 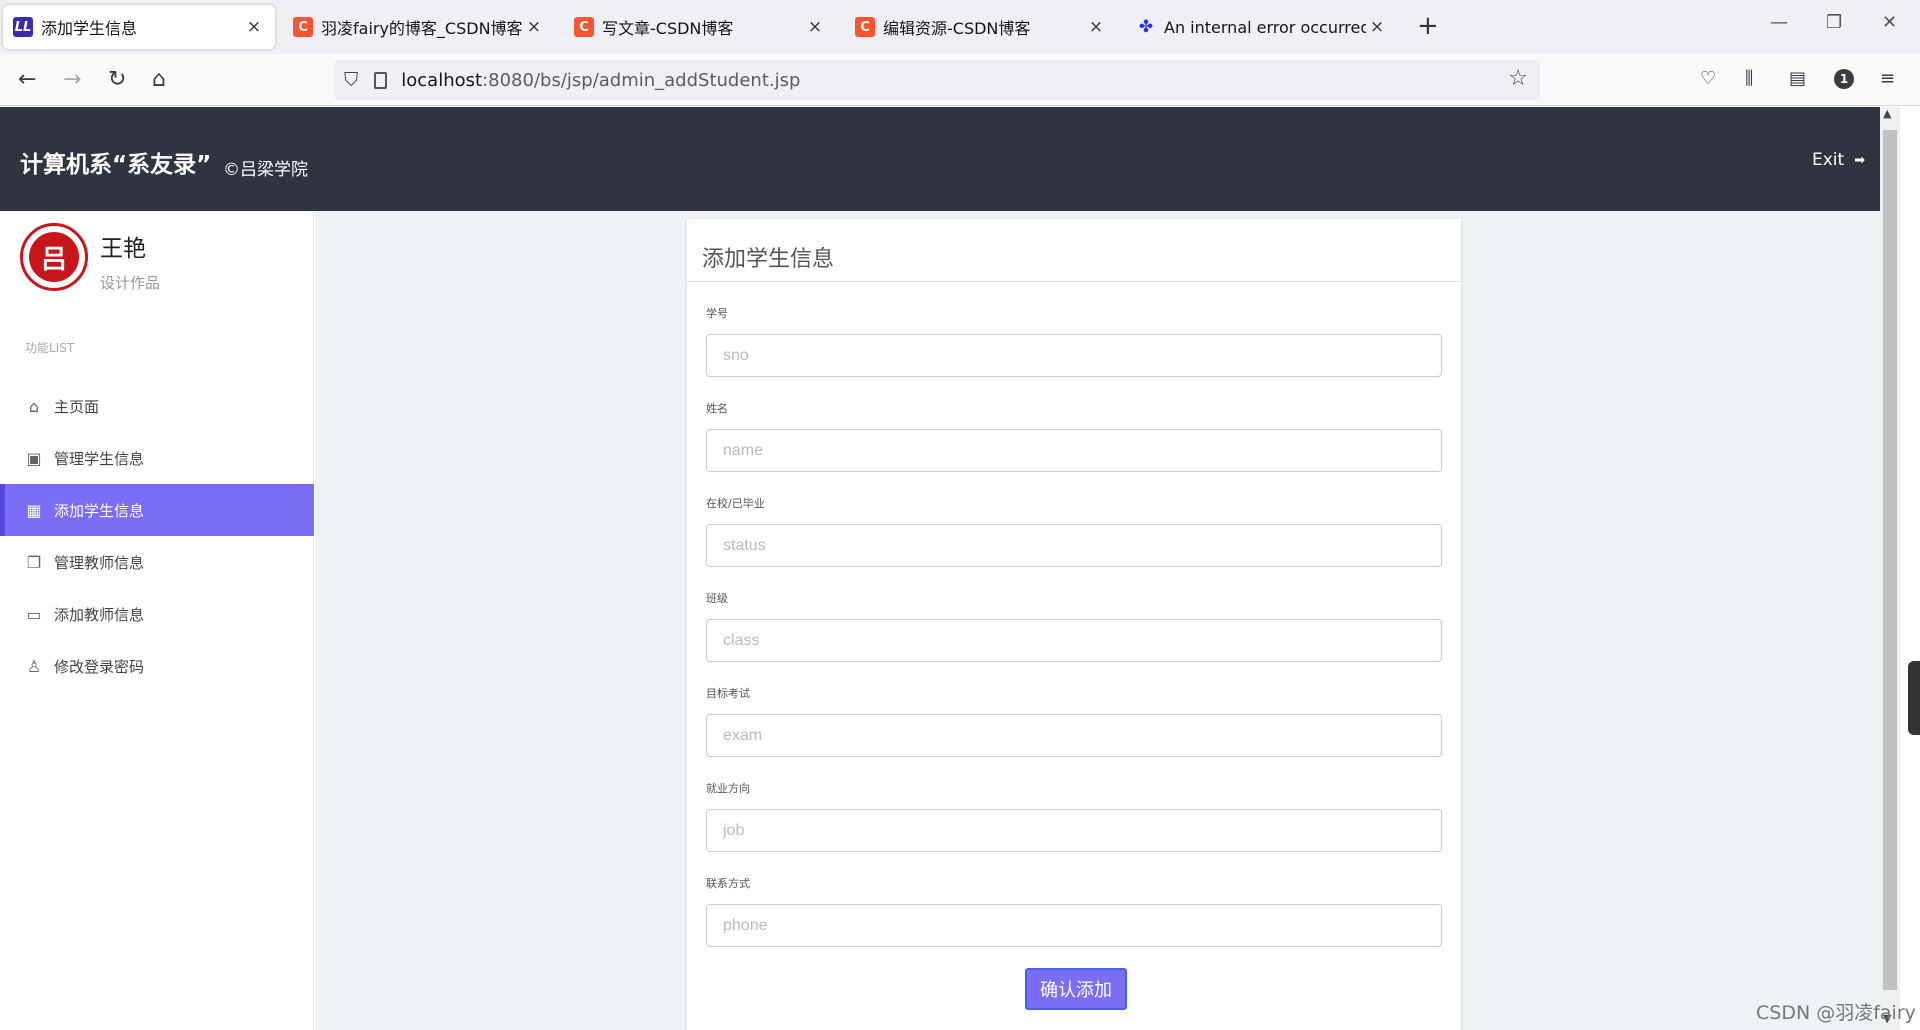 I want to click on sidebar-item-label: 管理教师信息, so click(x=99, y=562).